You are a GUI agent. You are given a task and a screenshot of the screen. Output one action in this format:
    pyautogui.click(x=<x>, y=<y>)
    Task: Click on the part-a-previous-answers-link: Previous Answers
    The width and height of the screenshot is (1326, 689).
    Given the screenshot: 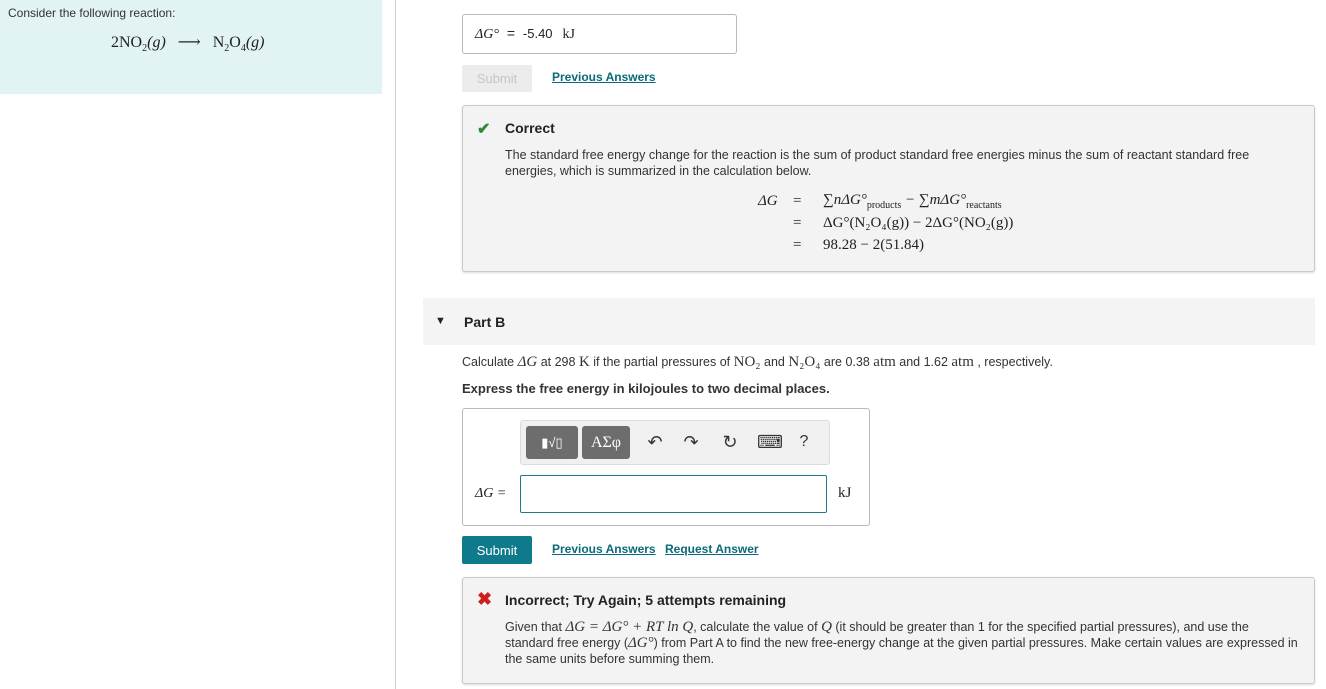 What is the action you would take?
    pyautogui.click(x=604, y=77)
    